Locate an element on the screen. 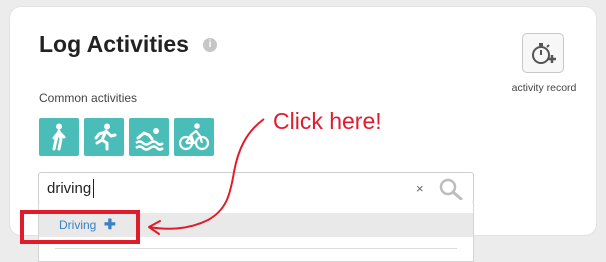  running-activity-button is located at coordinates (104, 137).